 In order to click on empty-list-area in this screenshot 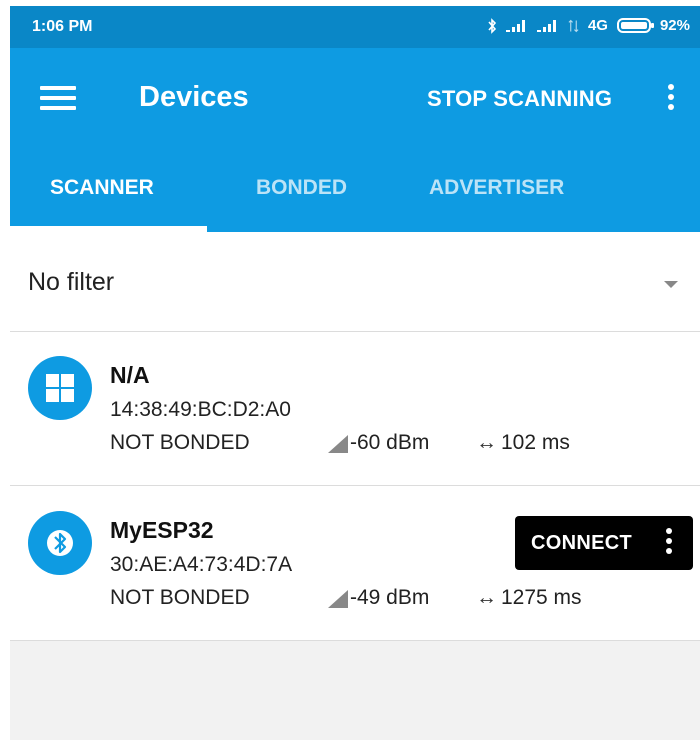, I will do `click(355, 690)`.